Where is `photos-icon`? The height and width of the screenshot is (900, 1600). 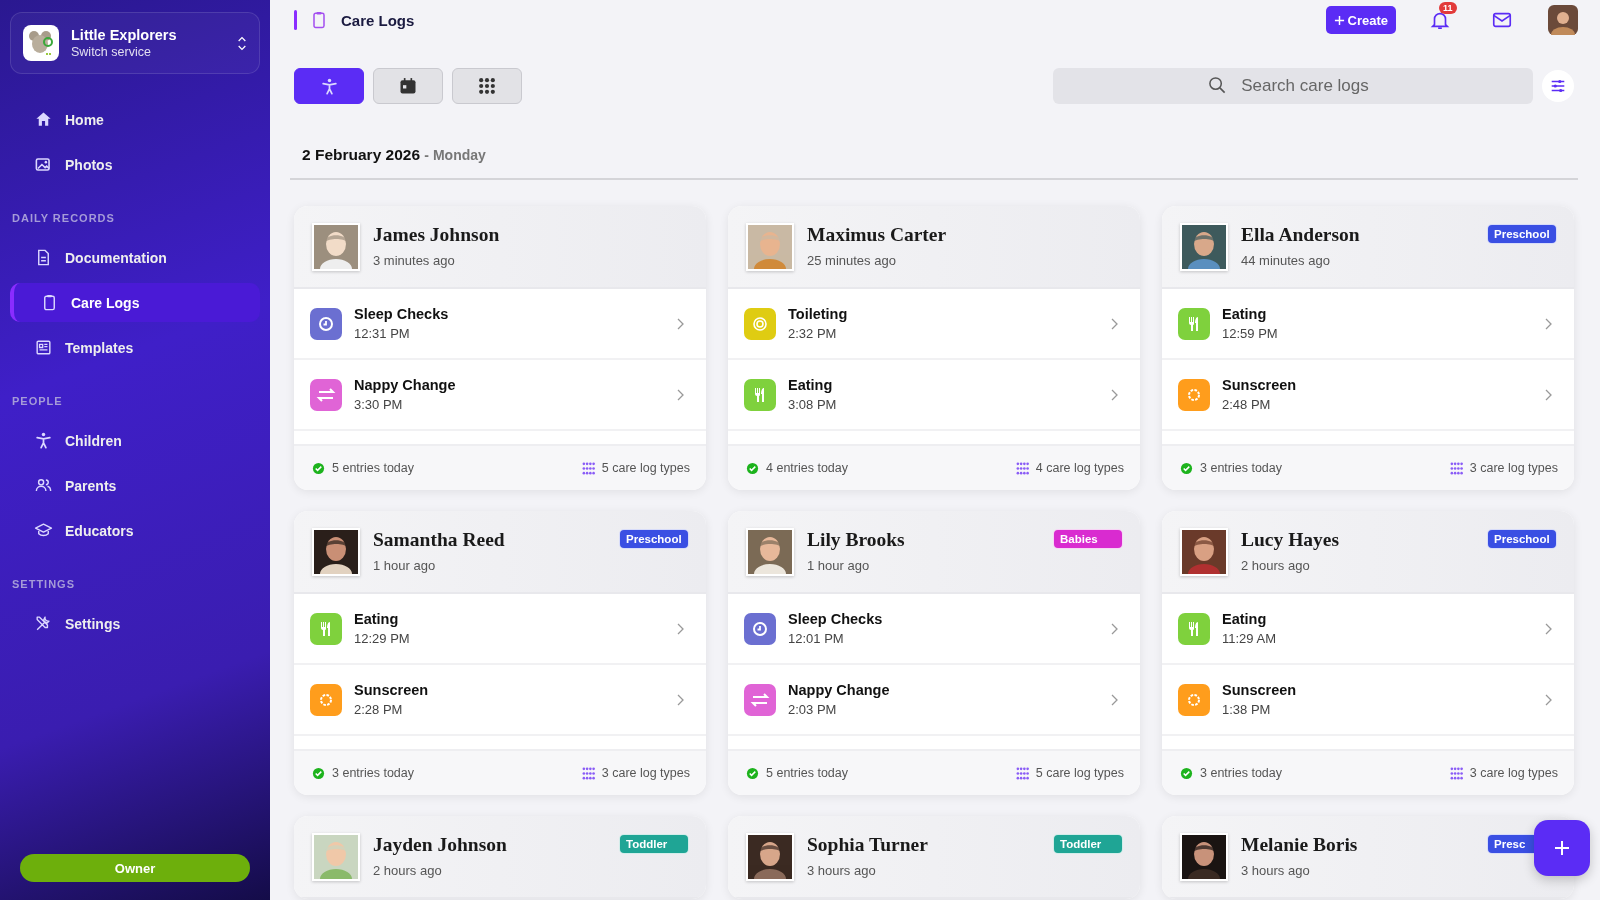 photos-icon is located at coordinates (43, 164).